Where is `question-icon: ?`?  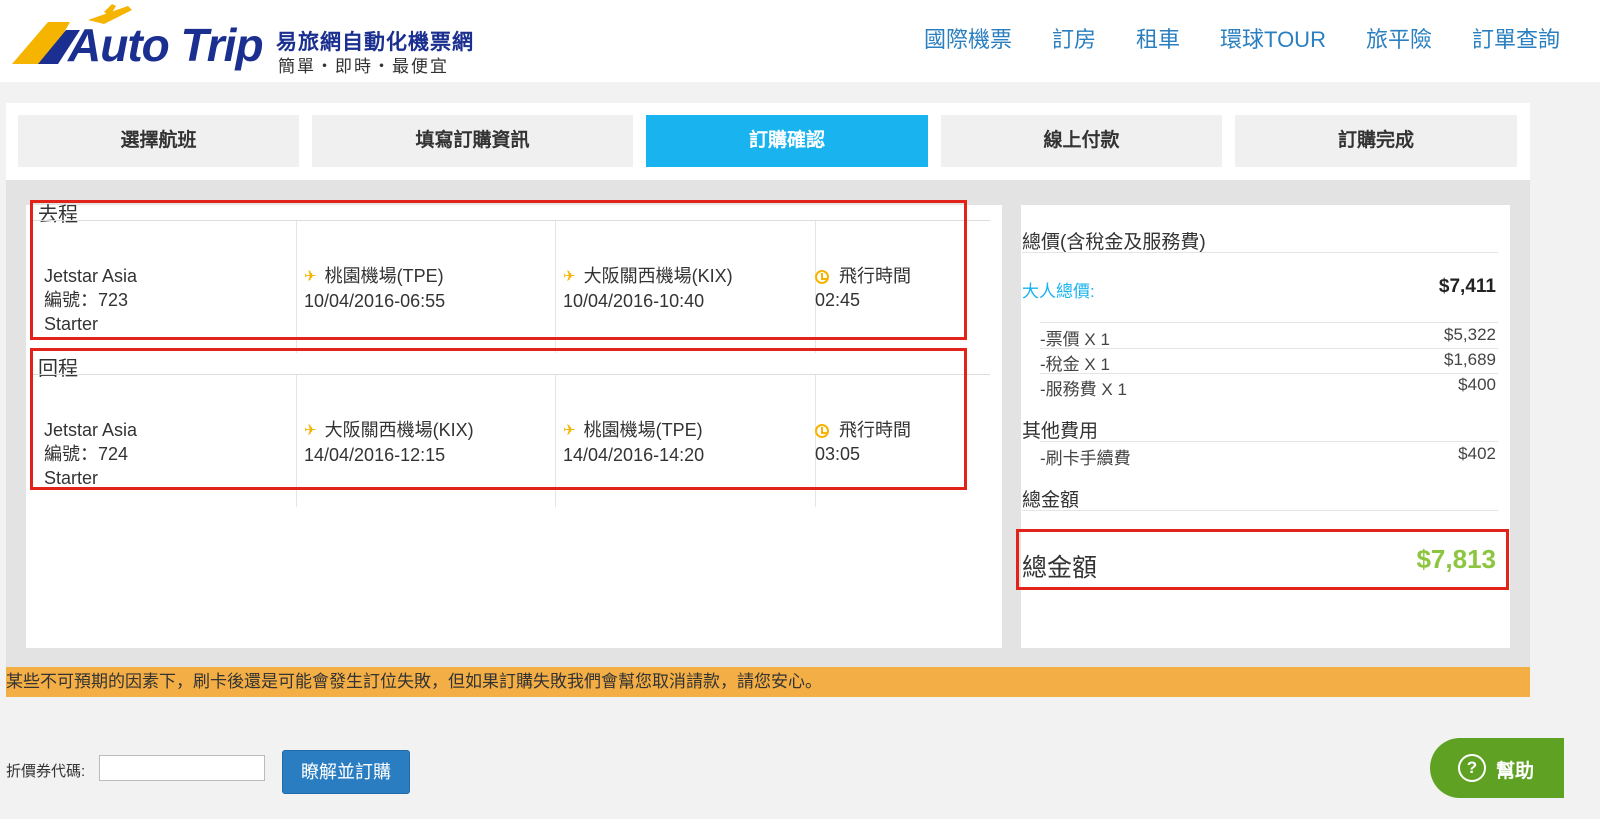
question-icon: ? is located at coordinates (1472, 768).